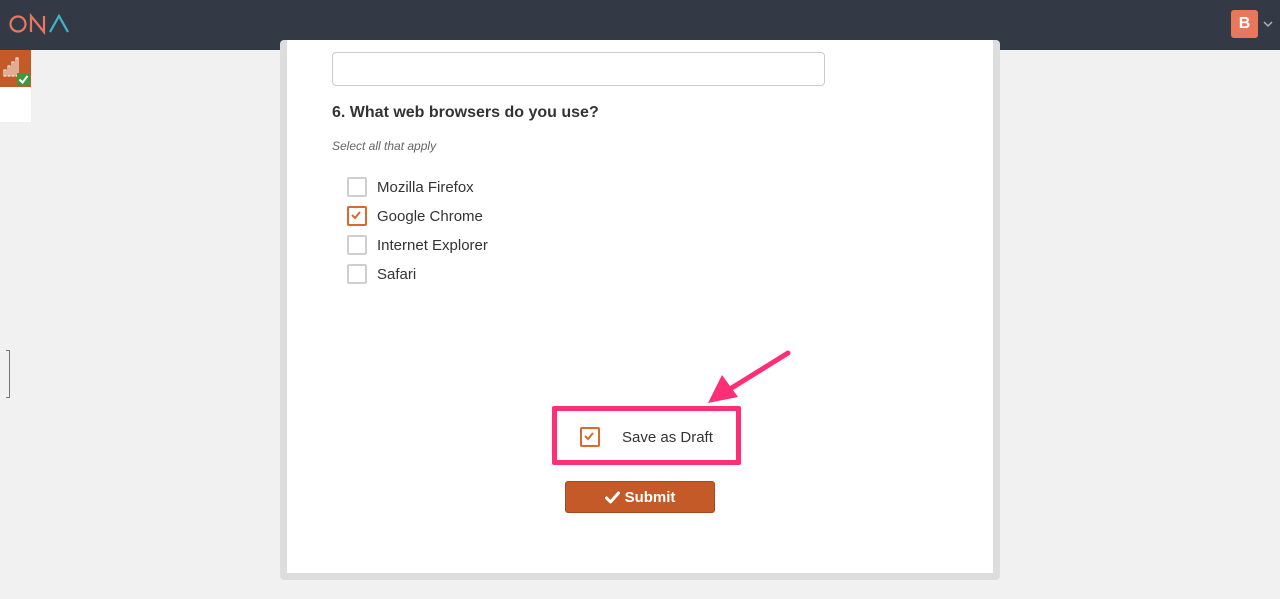 Image resolution: width=1280 pixels, height=599 pixels. Describe the element at coordinates (1244, 24) in the screenshot. I see `user-avatar: B` at that location.